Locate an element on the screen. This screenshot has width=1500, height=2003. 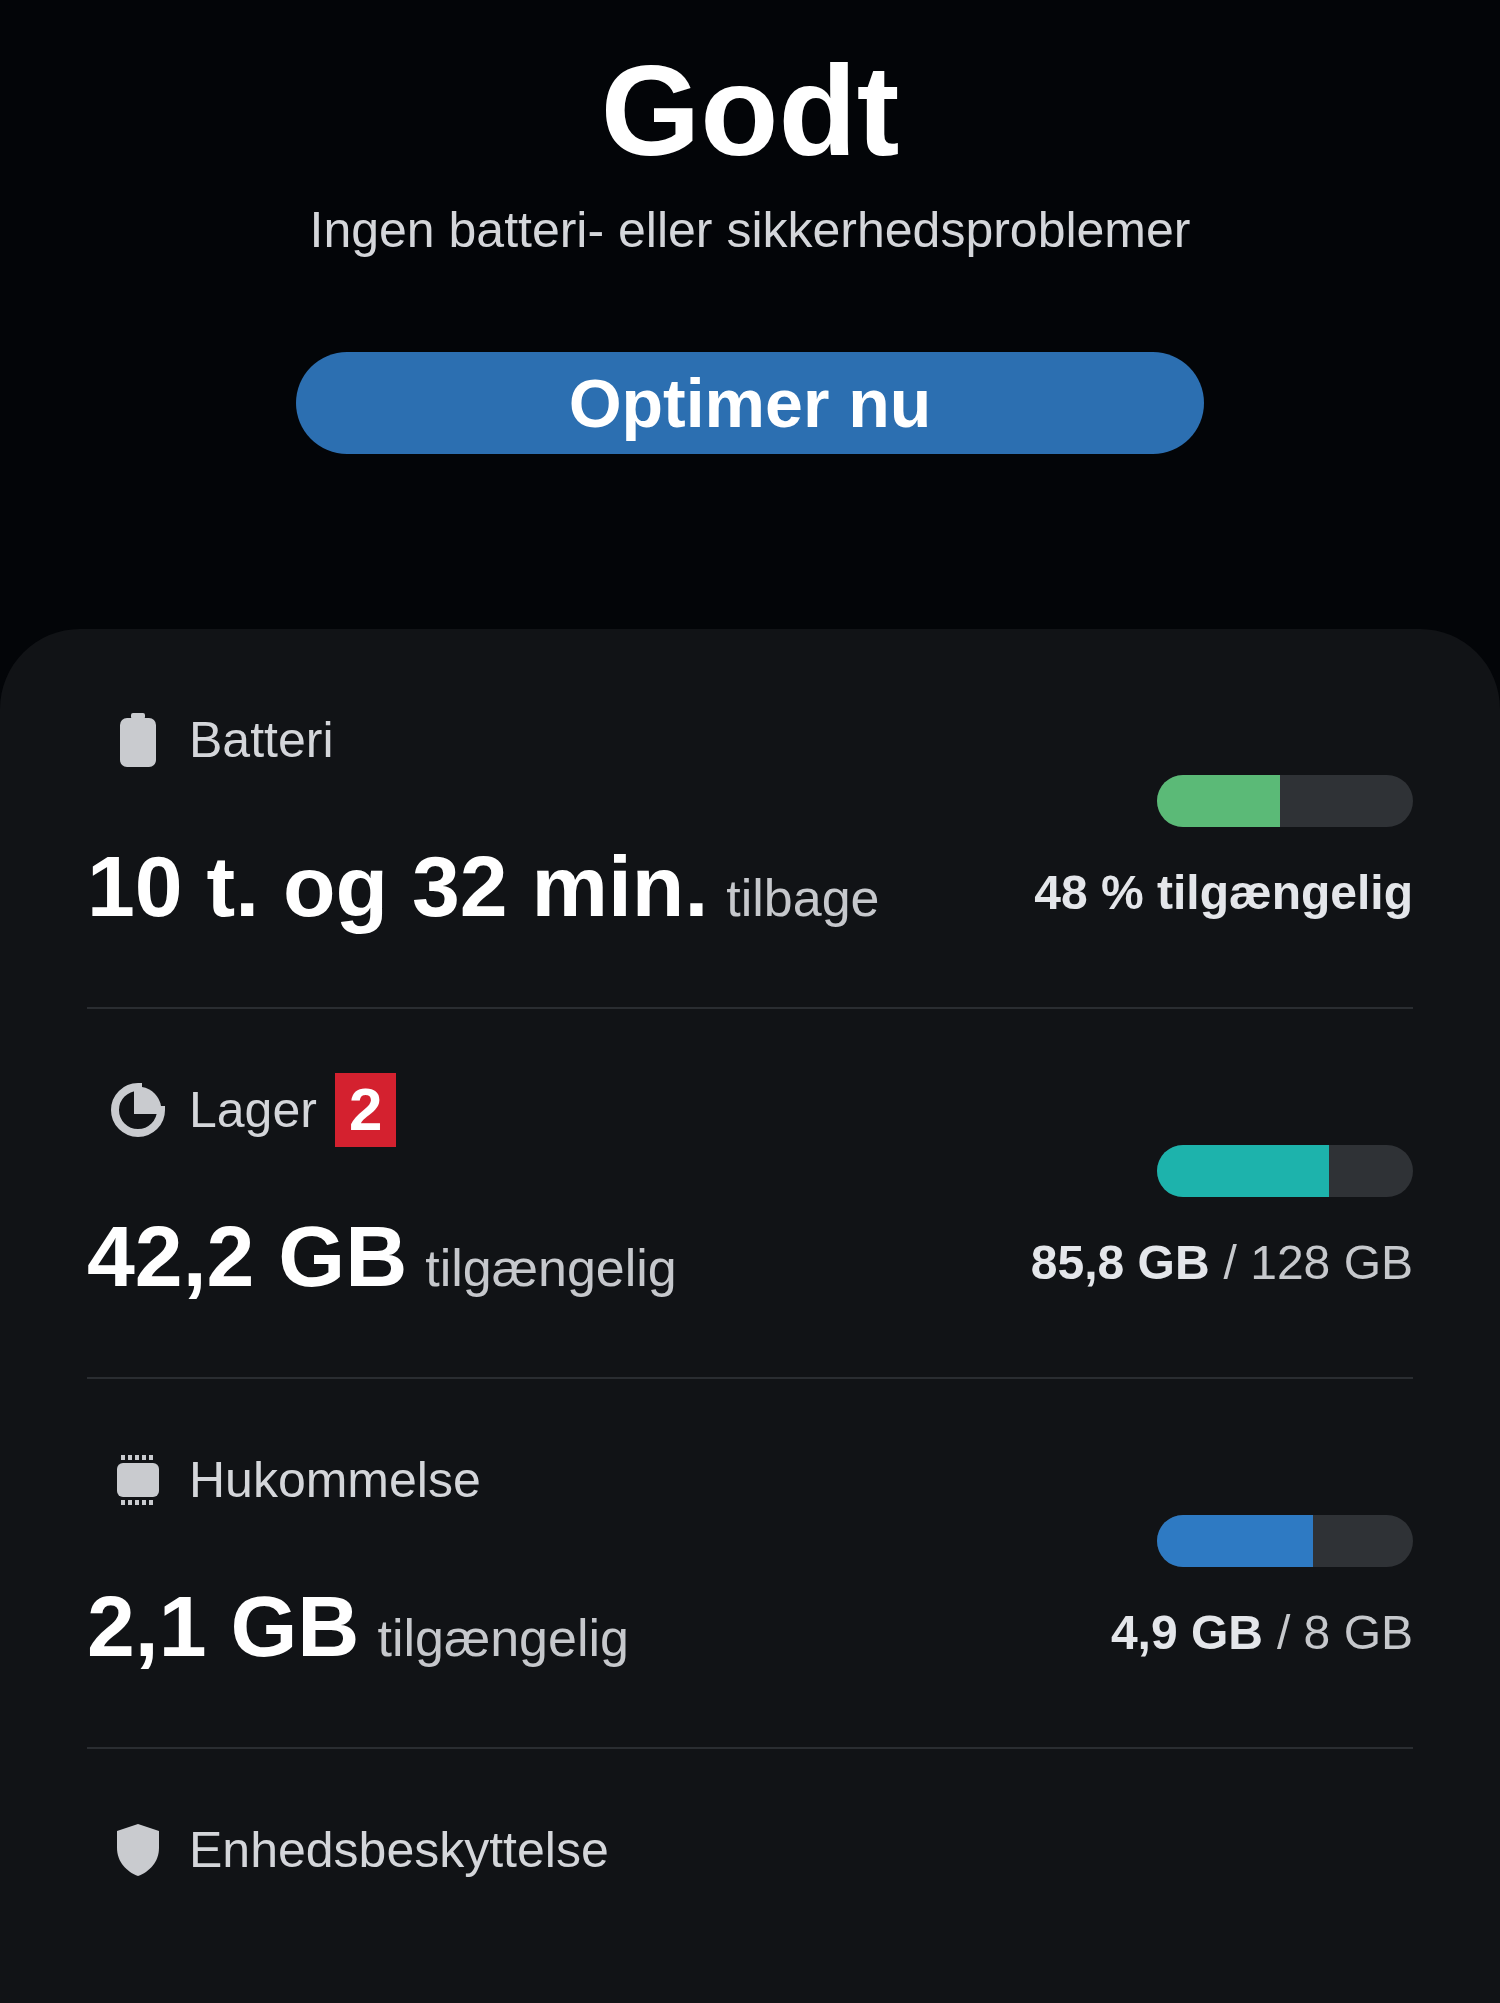
used-amount: 4,9 GB is located at coordinates (1186, 1633).